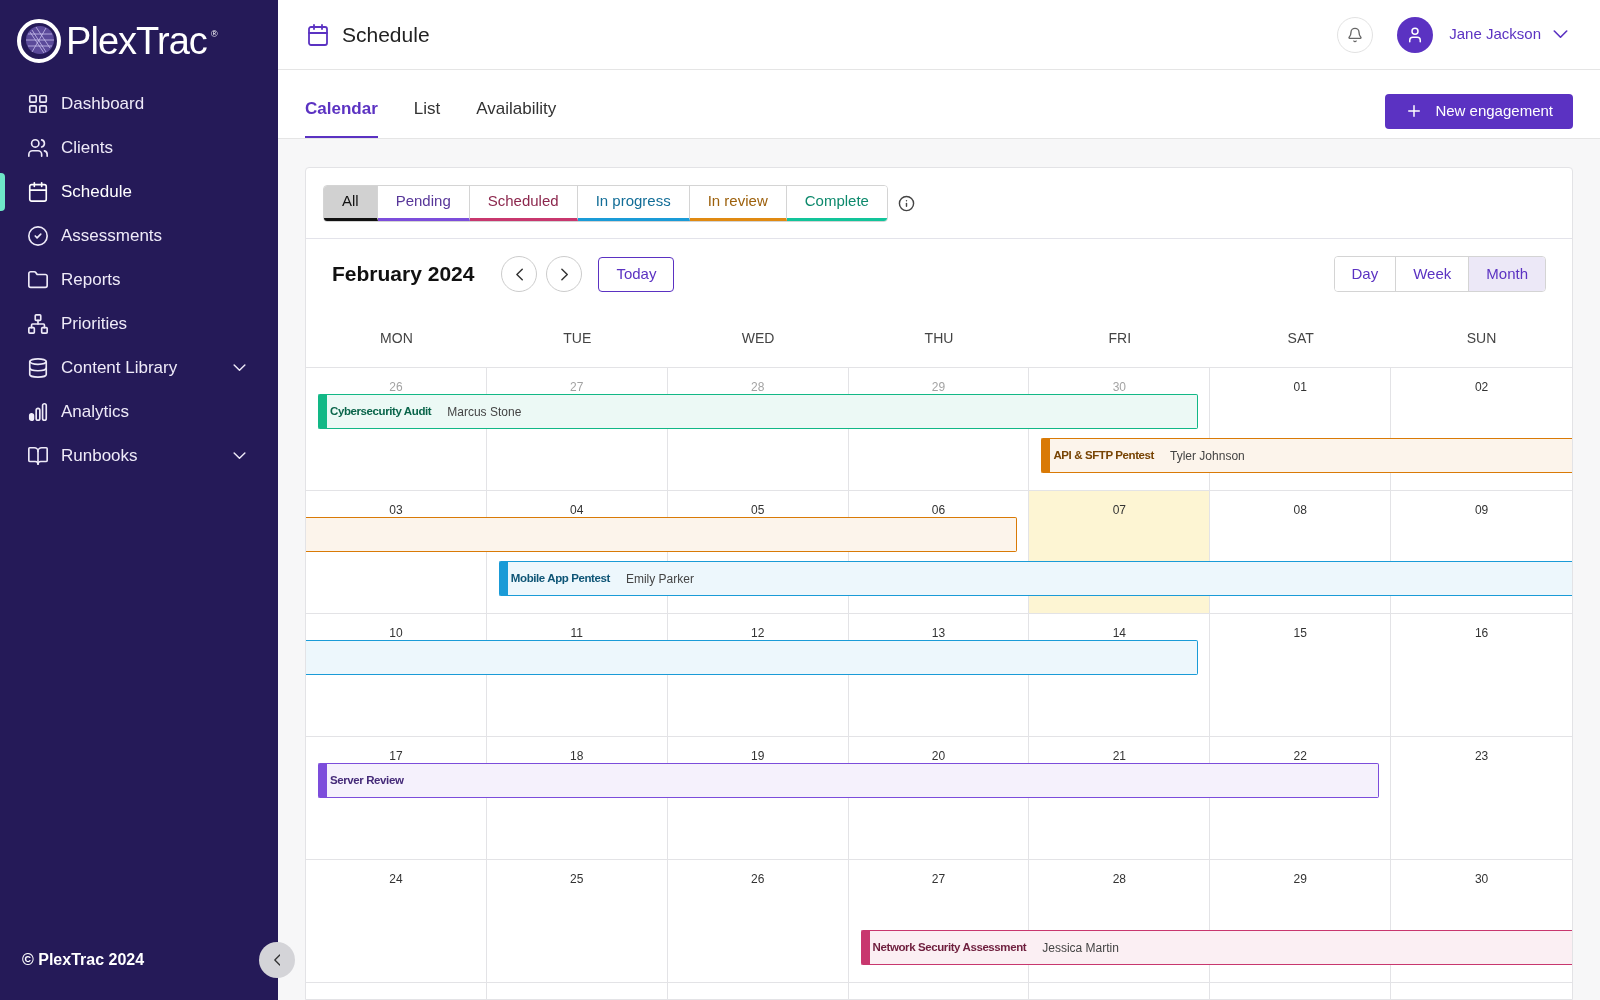  I want to click on day-number: 02, so click(1481, 387).